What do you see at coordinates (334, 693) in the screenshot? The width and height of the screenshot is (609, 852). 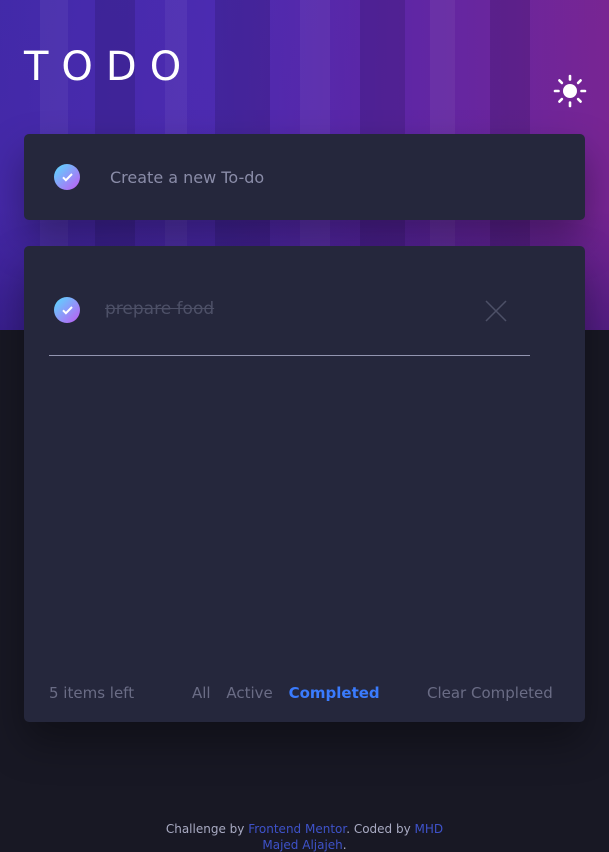 I see `filter-completed: Completed` at bounding box center [334, 693].